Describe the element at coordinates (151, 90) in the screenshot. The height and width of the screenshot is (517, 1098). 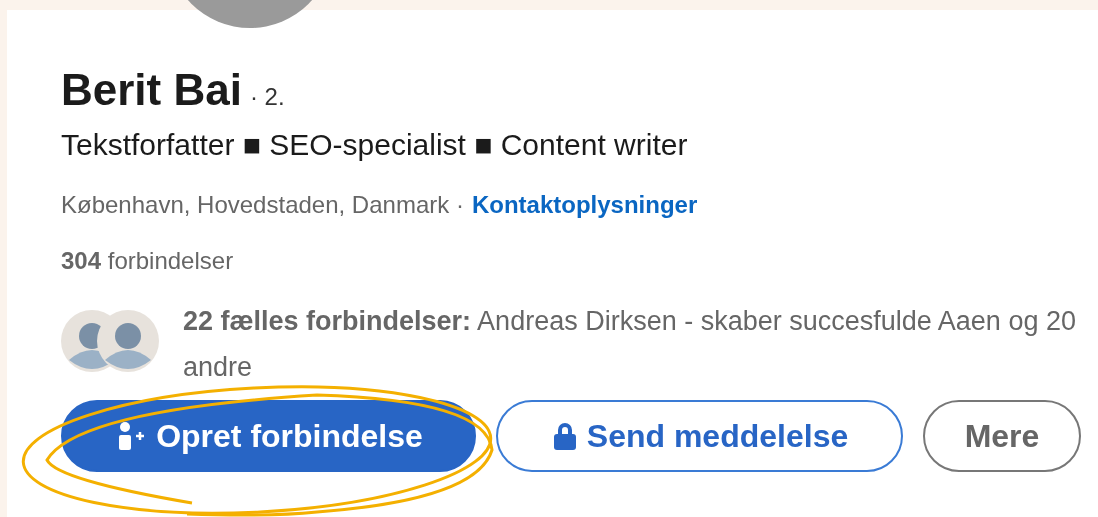
I see `profile-name: Berit Bai` at that location.